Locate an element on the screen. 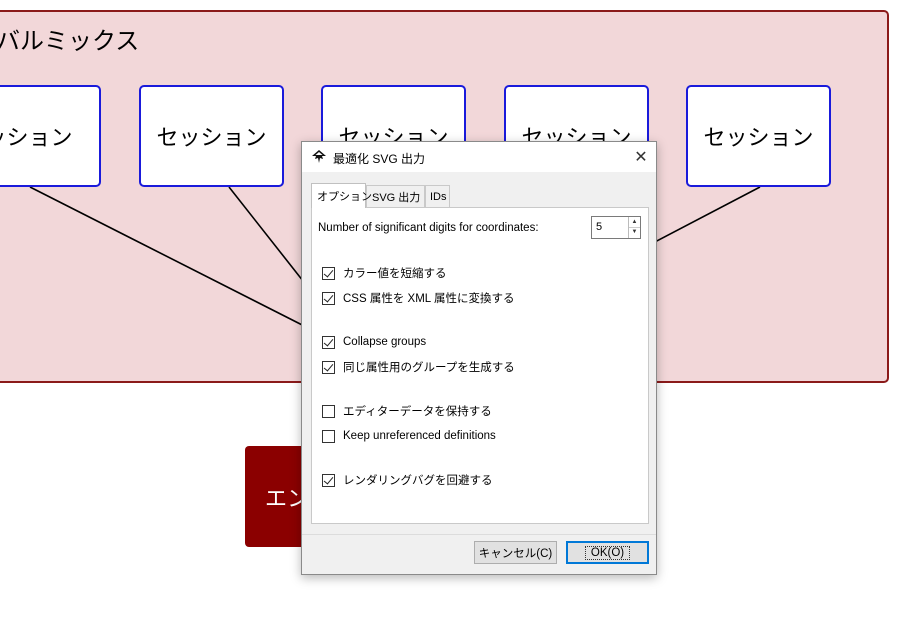 Image resolution: width=900 pixels, height=626 pixels. checkbox-label: レンダリングバグを回避する is located at coordinates (418, 481).